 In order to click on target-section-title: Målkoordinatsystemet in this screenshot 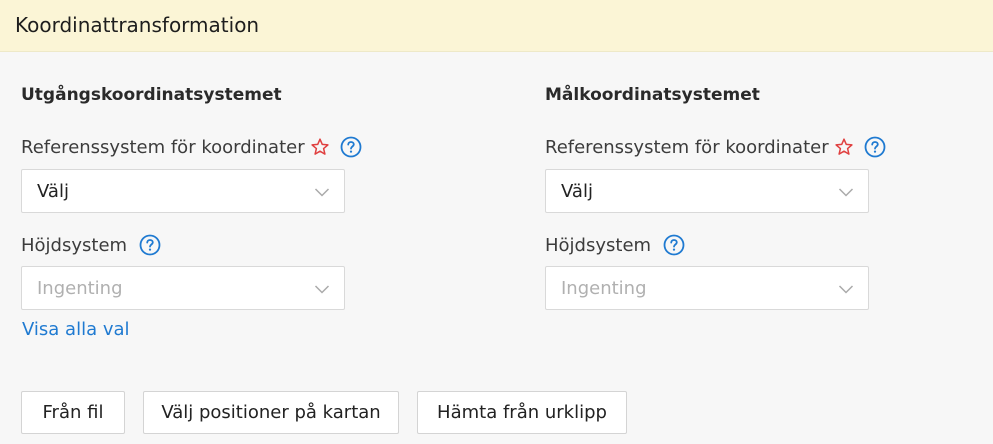, I will do `click(652, 95)`.